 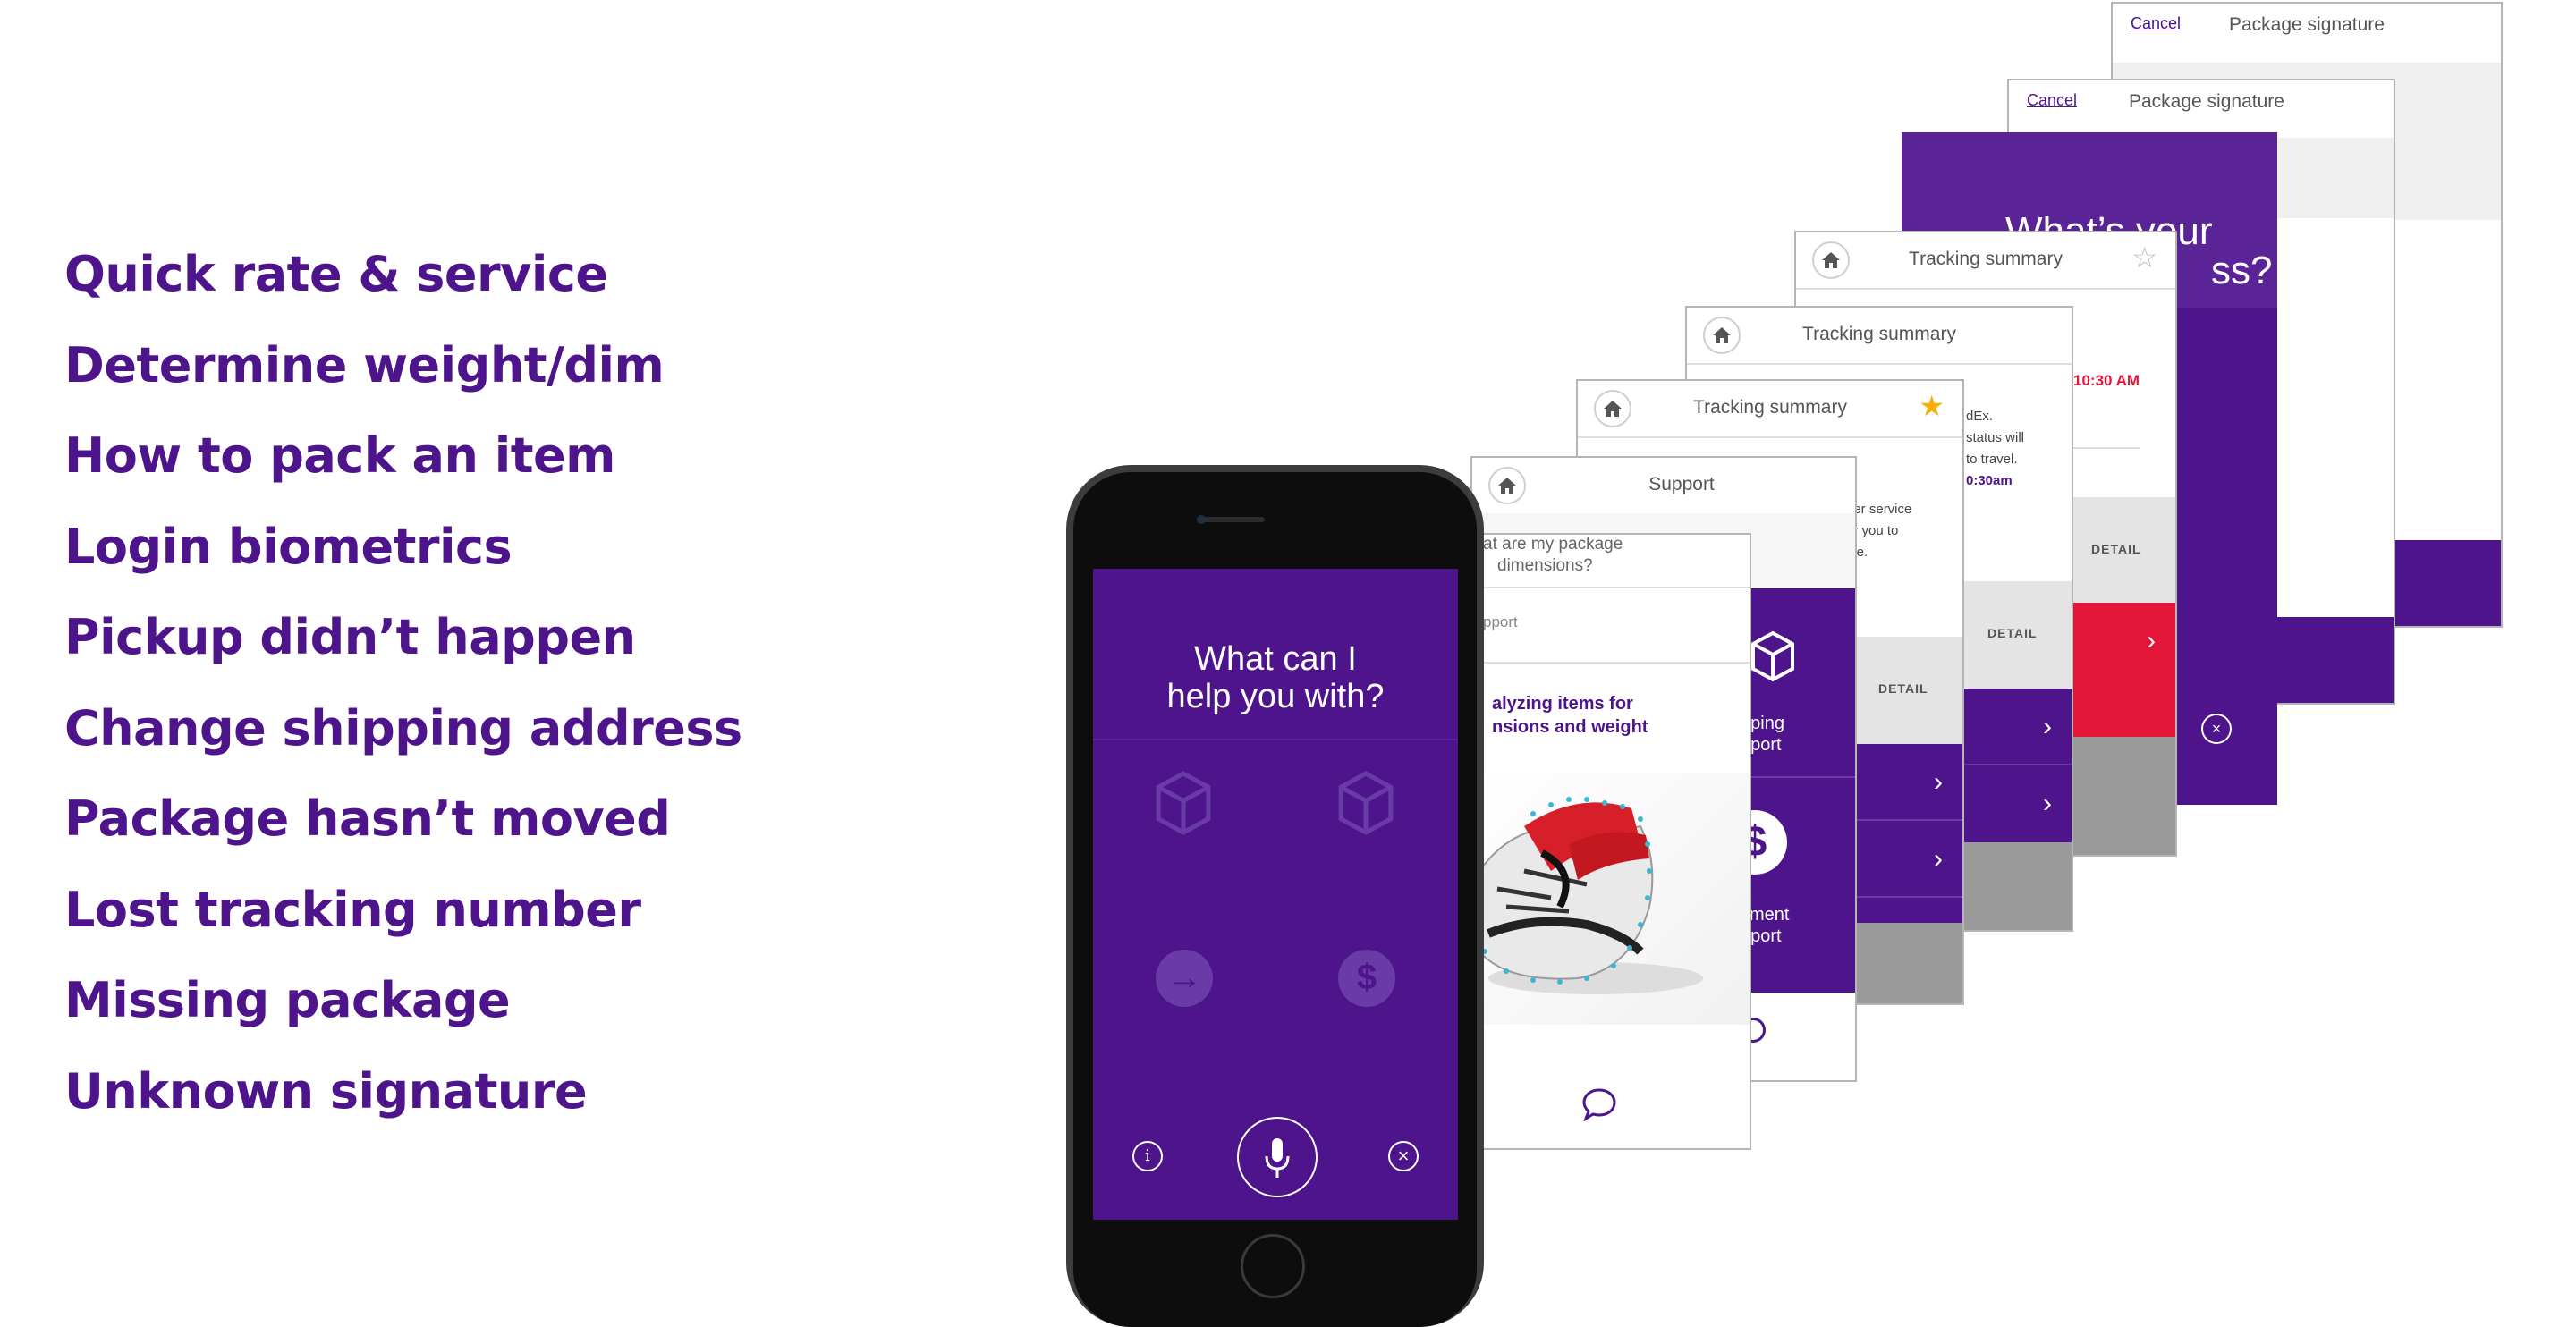 I want to click on status-text: dEx., so click(x=1980, y=416).